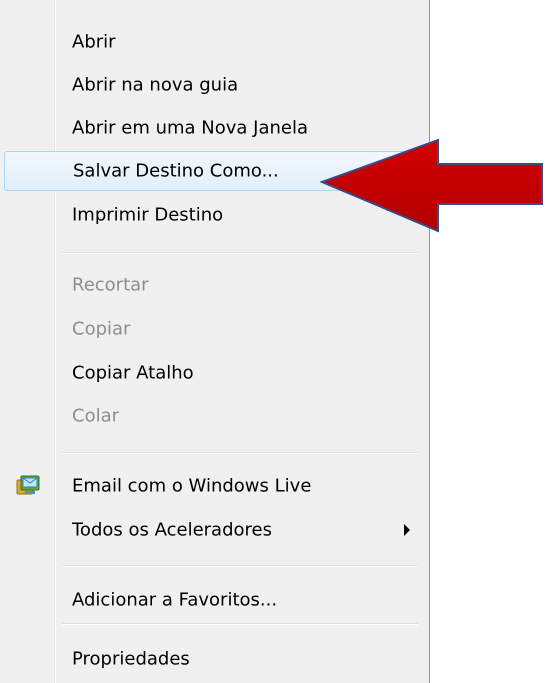 This screenshot has width=546, height=683. What do you see at coordinates (192, 486) in the screenshot?
I see `menu-item-label: Email com o Windows Live` at bounding box center [192, 486].